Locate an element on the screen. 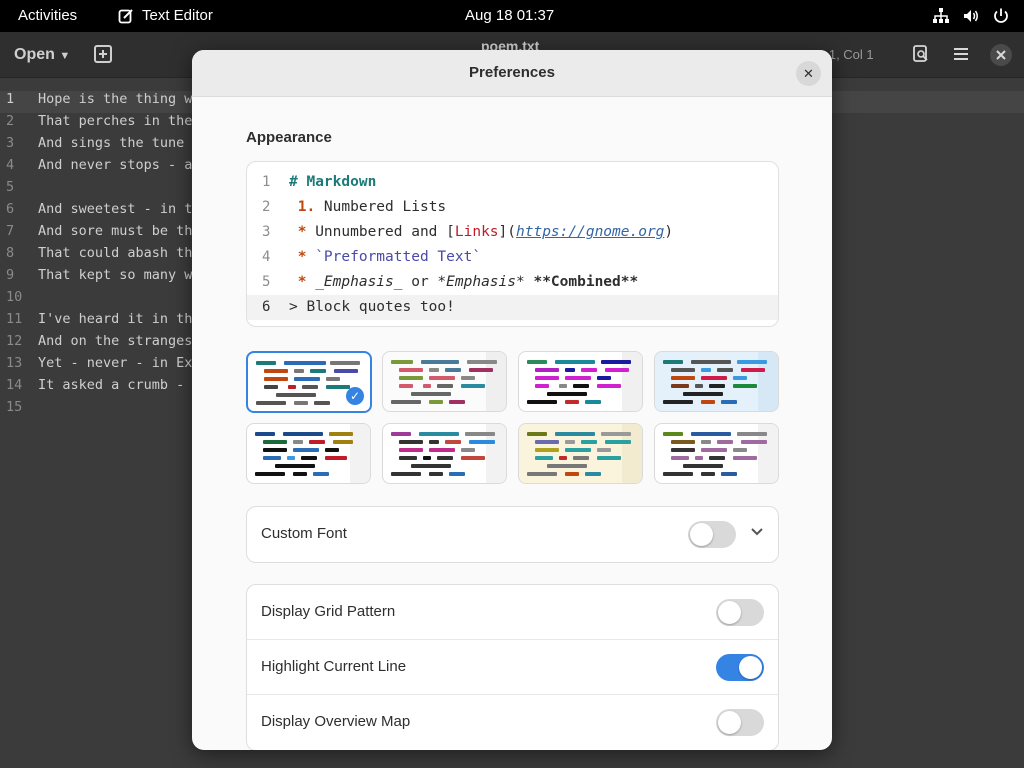  line-number: 9 is located at coordinates (10, 275).